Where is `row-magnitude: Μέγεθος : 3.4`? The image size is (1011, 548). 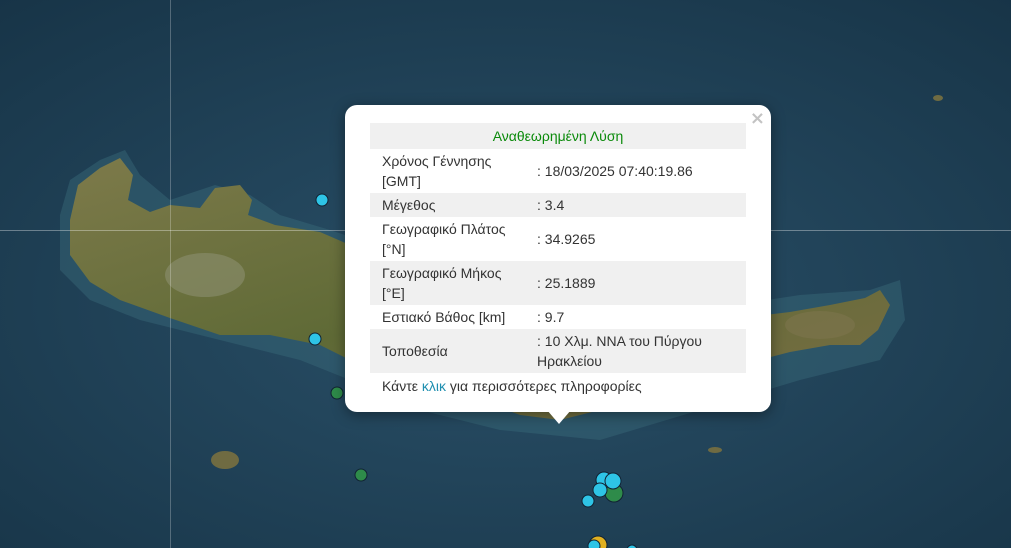 row-magnitude: Μέγεθος : 3.4 is located at coordinates (558, 205).